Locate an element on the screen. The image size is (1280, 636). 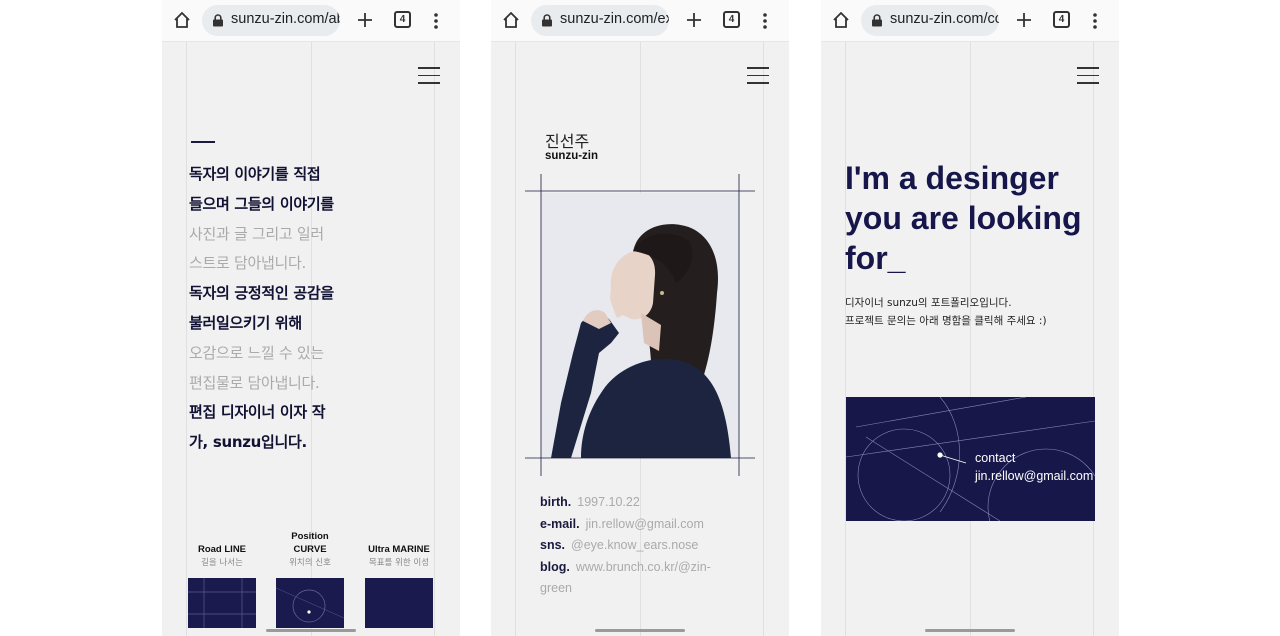
tile-position-curve: Position CURVE 위치의 신호 is located at coordinates (310, 579).